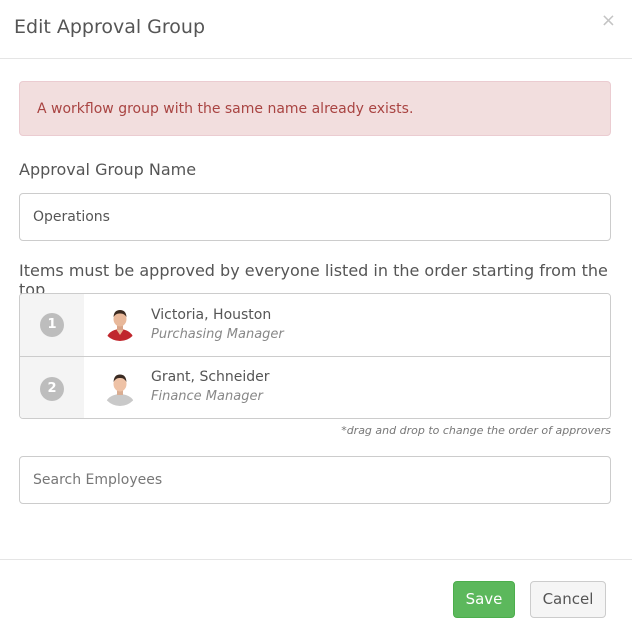 This screenshot has width=632, height=637. What do you see at coordinates (315, 325) in the screenshot?
I see `approver-row: 1 Victoria, Houston Purchasing Manager` at bounding box center [315, 325].